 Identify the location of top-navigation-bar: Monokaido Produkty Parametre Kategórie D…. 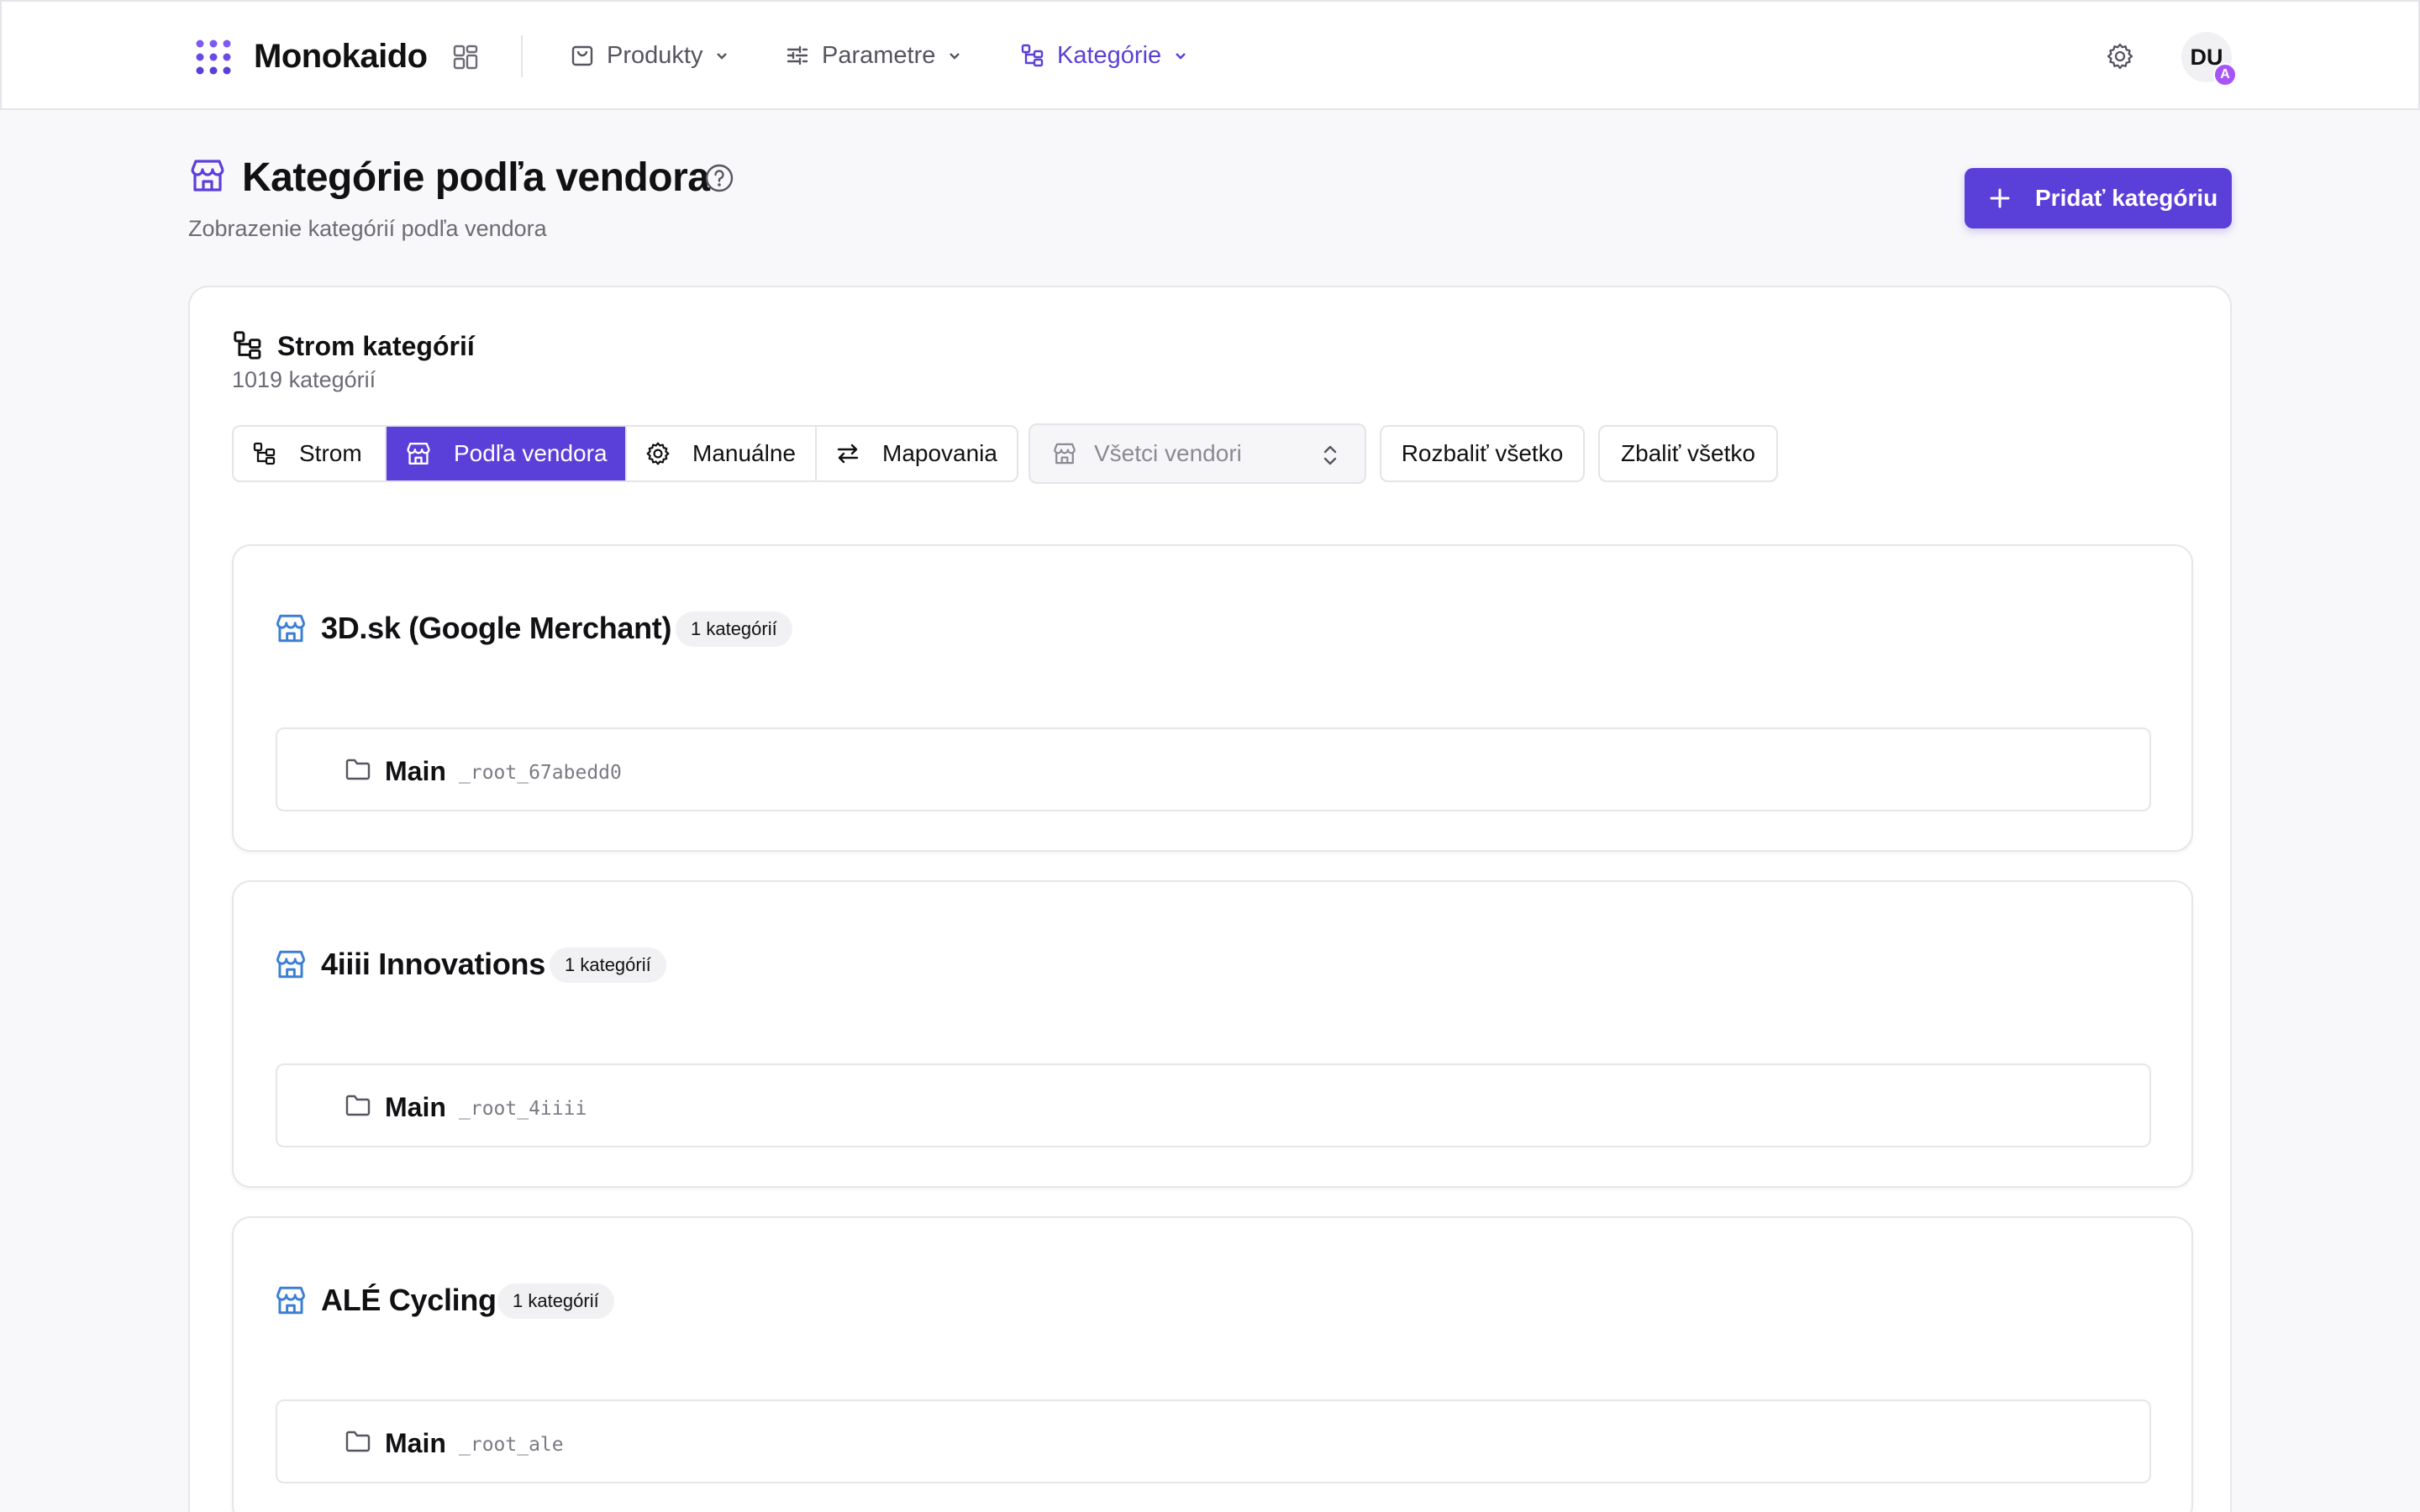
(1210, 55).